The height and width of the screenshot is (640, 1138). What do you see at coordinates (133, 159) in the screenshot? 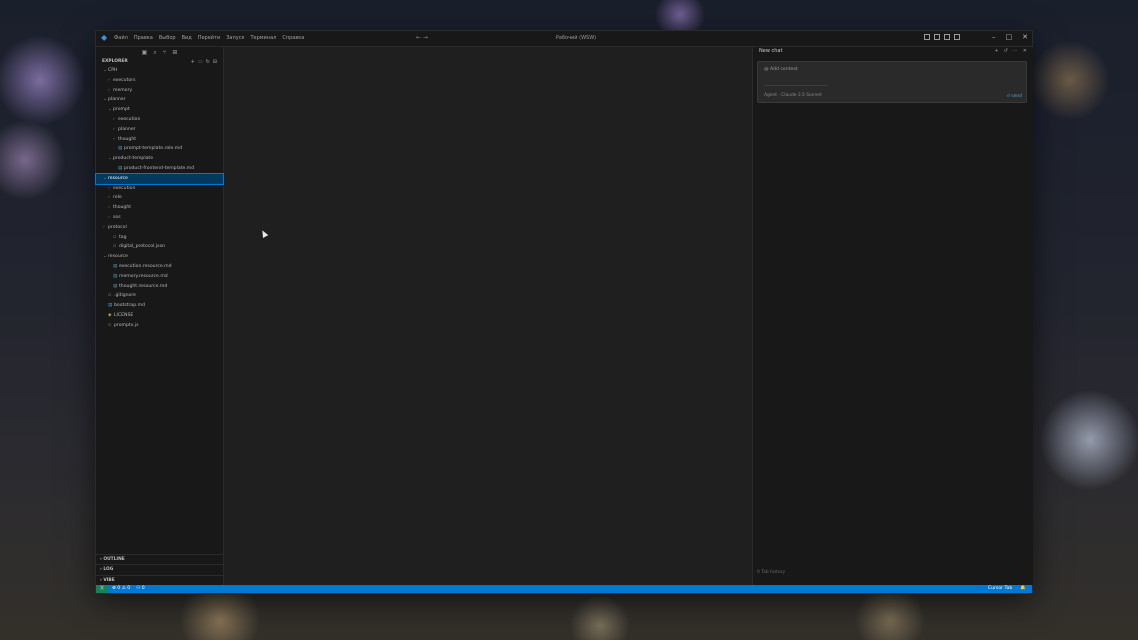
I see `tree-item-label: product-template` at bounding box center [133, 159].